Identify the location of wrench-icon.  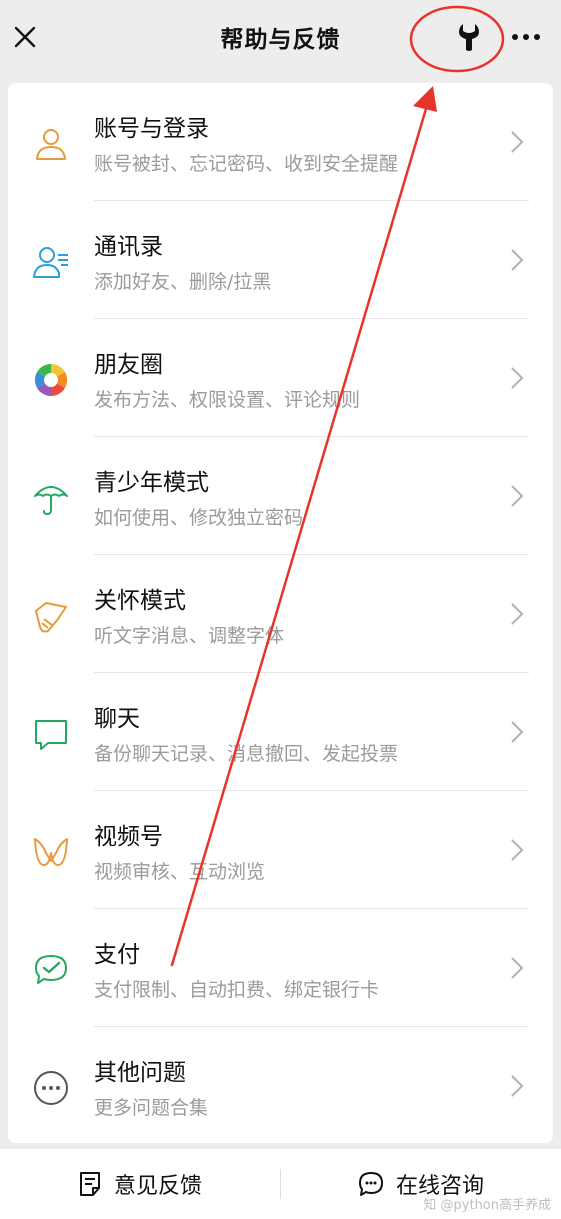
(469, 37).